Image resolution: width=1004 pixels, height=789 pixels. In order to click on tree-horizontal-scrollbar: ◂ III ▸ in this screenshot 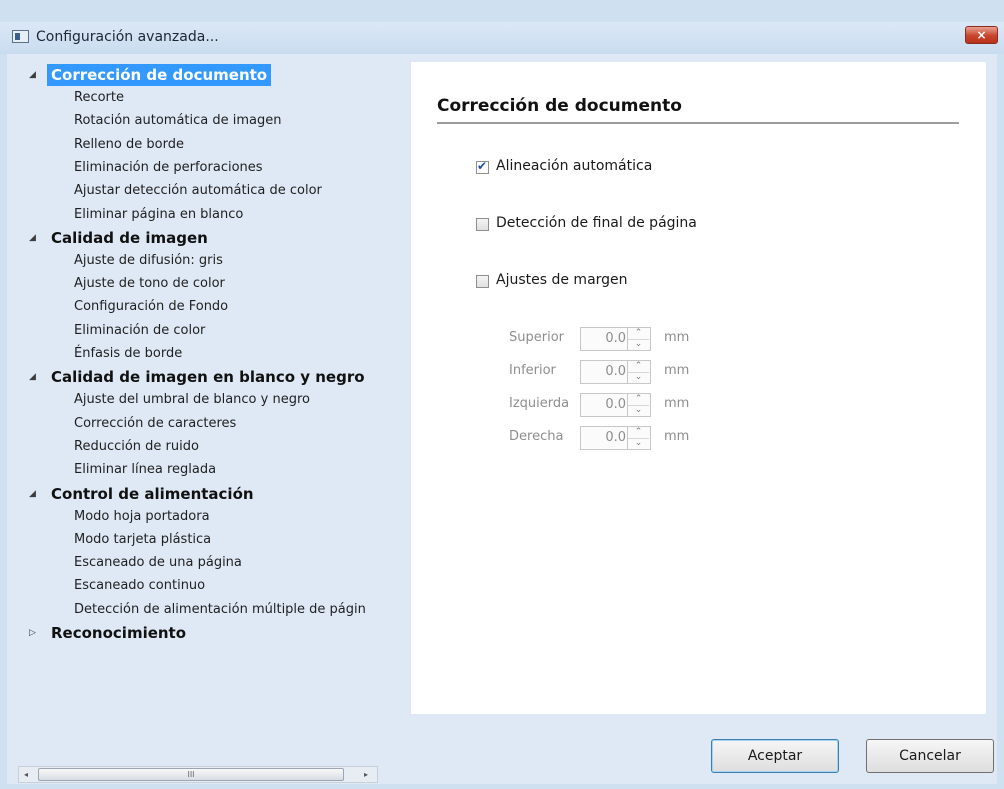, I will do `click(198, 774)`.